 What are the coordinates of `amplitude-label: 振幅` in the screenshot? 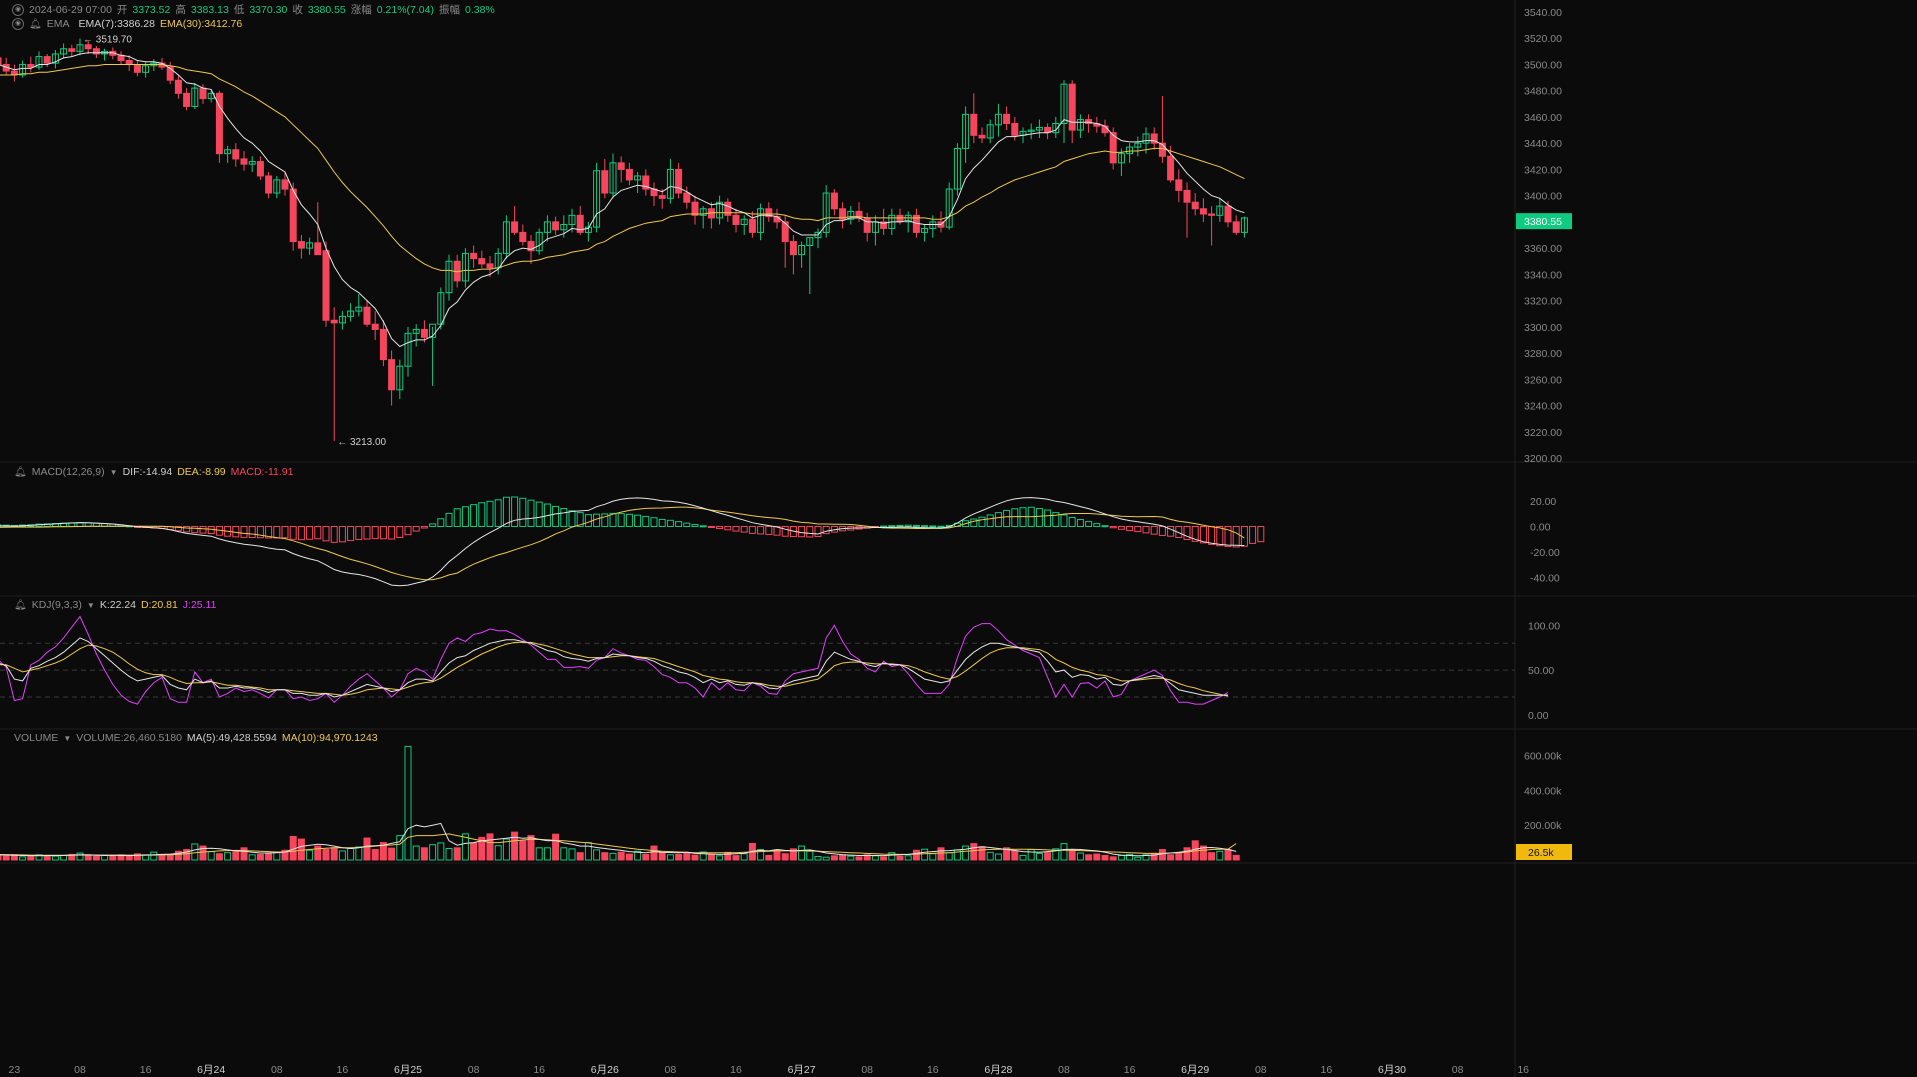 It's located at (449, 10).